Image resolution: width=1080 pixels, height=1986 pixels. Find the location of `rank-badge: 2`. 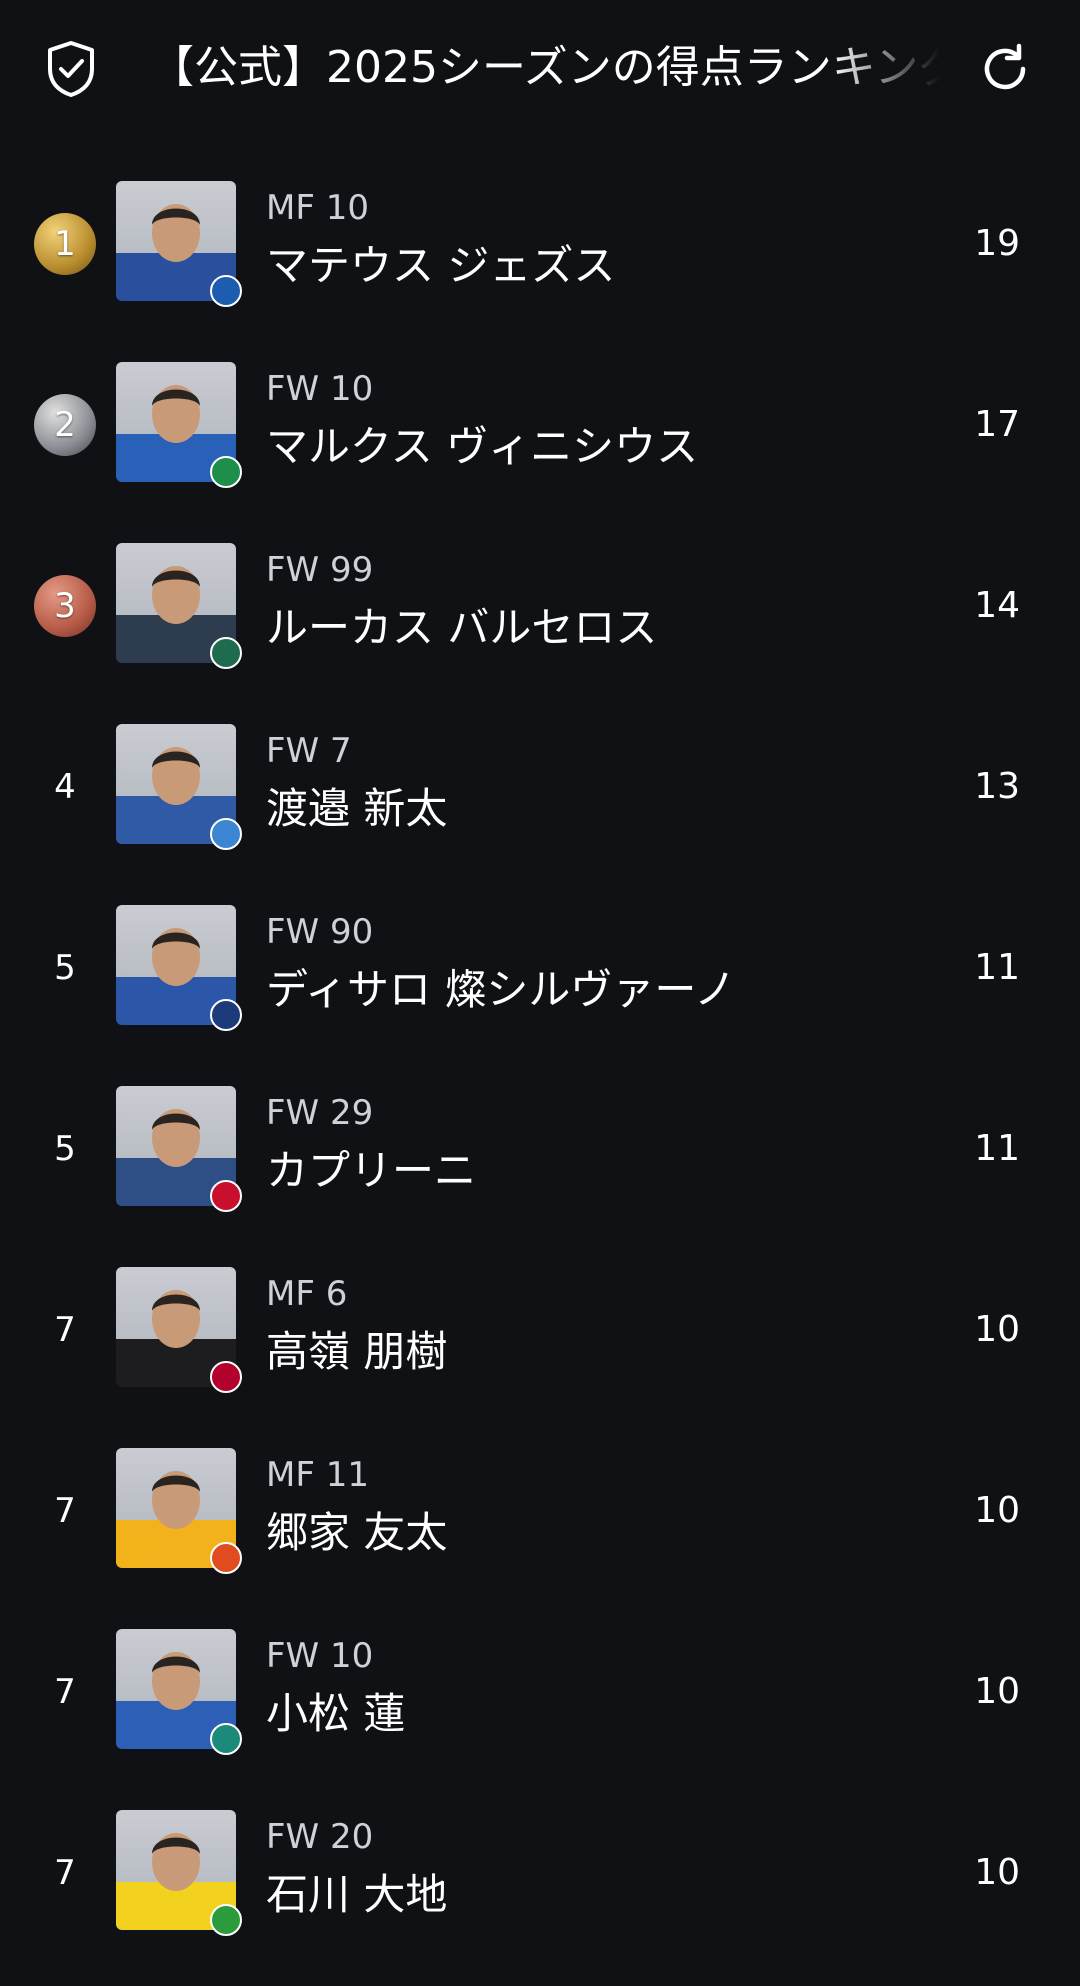

rank-badge: 2 is located at coordinates (65, 425).